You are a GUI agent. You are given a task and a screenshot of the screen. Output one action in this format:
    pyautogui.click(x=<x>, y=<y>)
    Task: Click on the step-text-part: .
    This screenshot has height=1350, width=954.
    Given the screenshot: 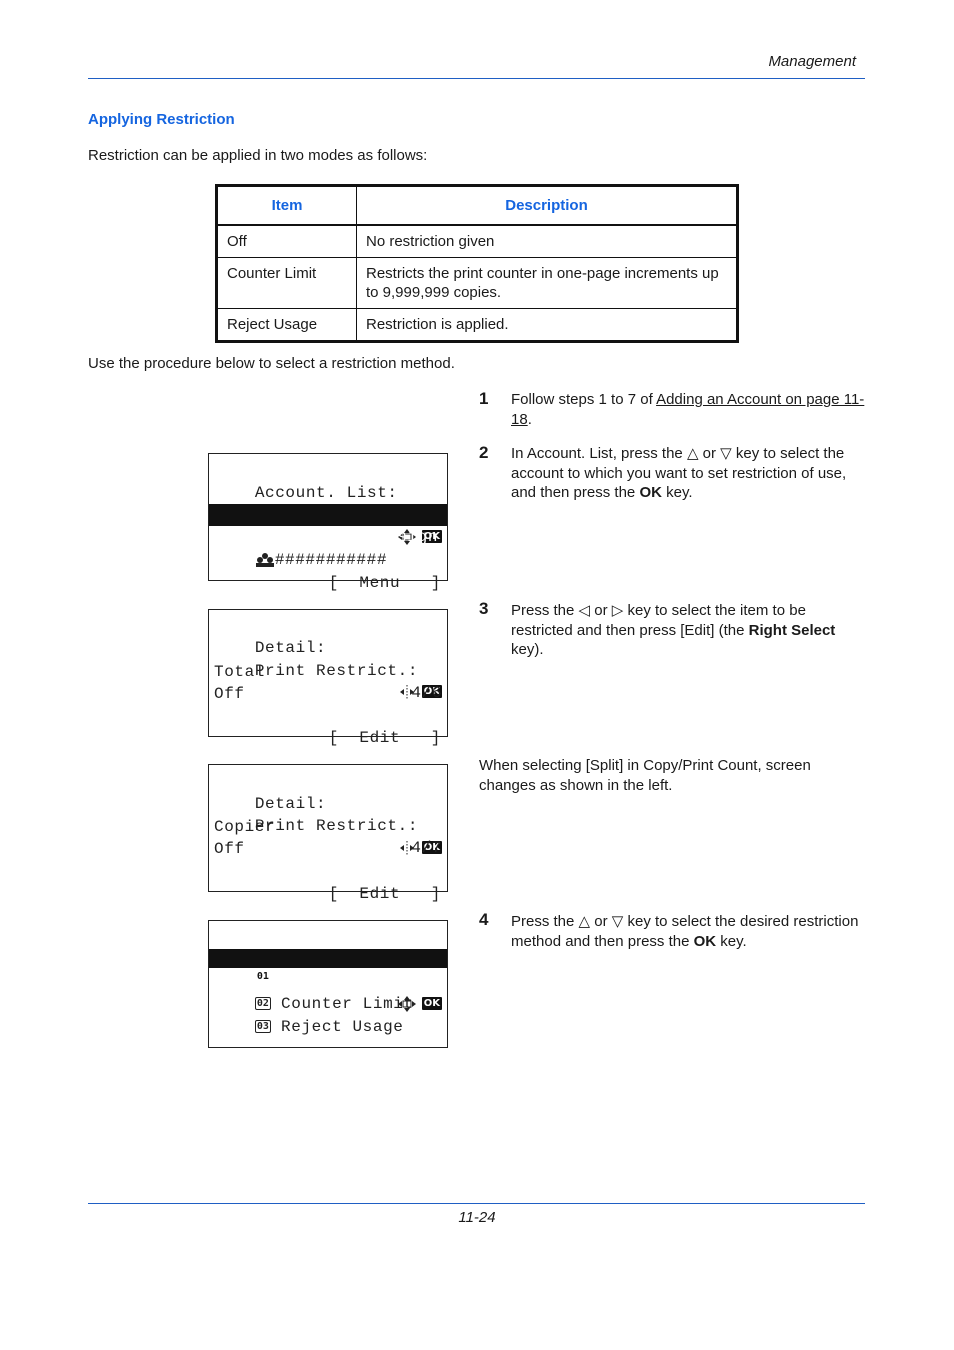 What is the action you would take?
    pyautogui.click(x=529, y=419)
    